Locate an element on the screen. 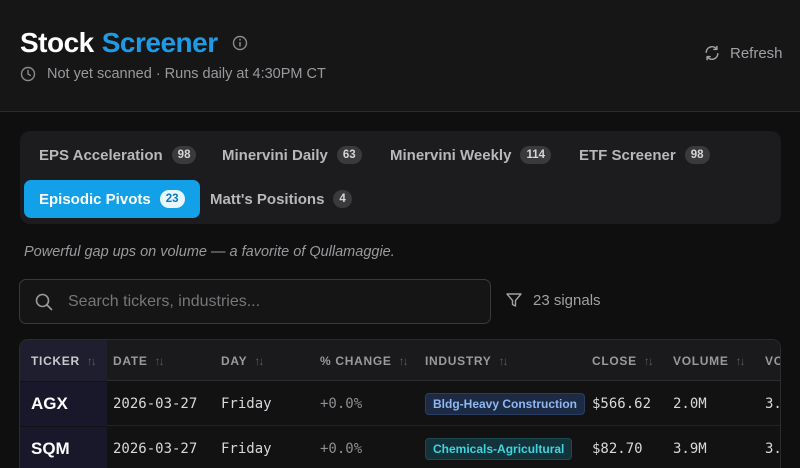 This screenshot has width=800, height=468. cell-ticker: AGX is located at coordinates (63, 404).